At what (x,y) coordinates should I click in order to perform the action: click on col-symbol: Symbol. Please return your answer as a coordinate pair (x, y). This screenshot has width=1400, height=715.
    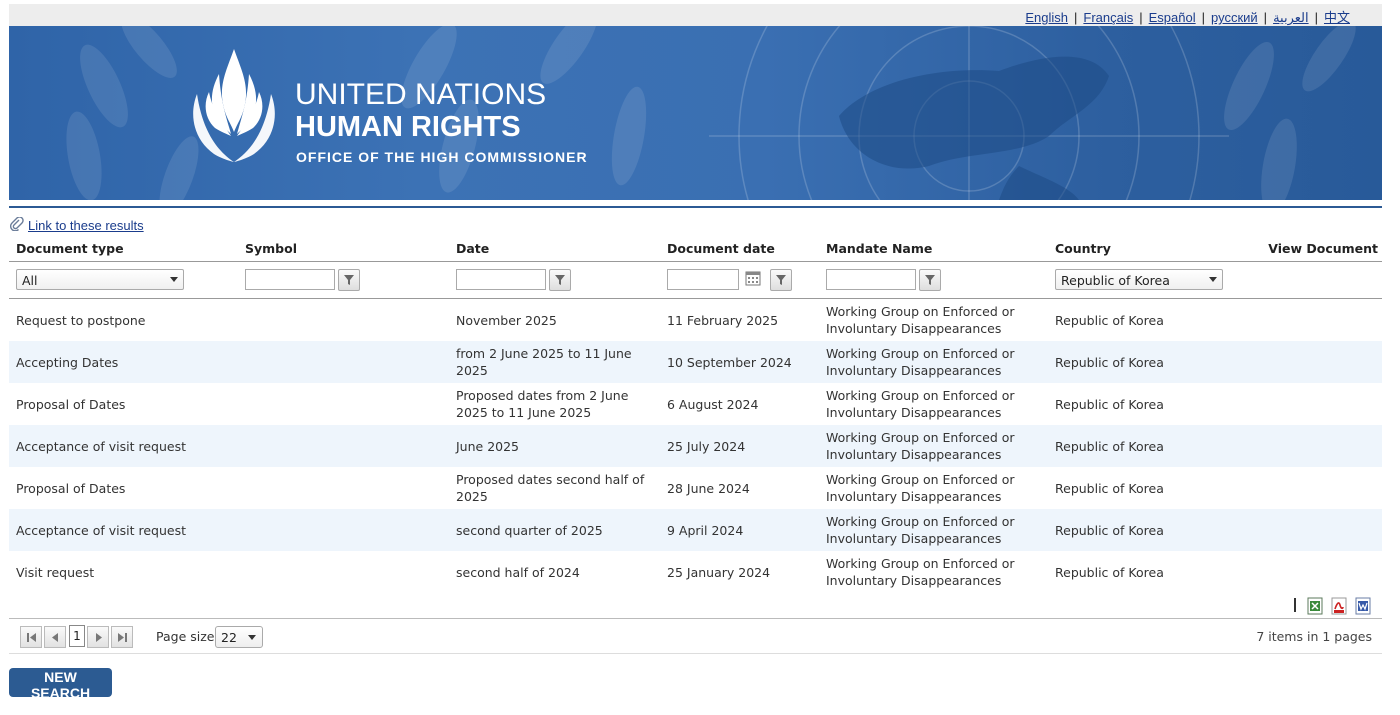
    Looking at the image, I should click on (271, 248).